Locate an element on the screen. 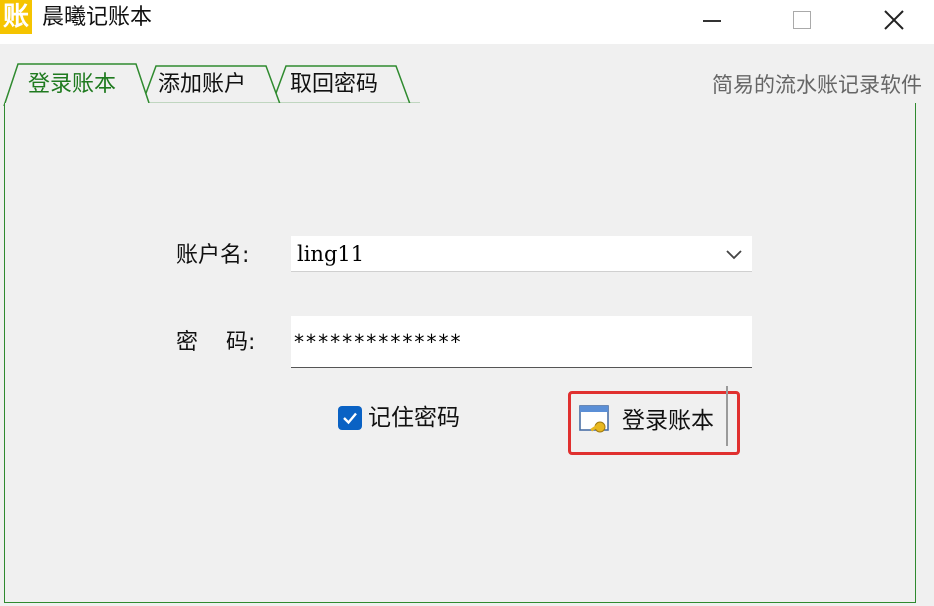 This screenshot has height=606, width=934. account-combobox: ling11 is located at coordinates (521, 254).